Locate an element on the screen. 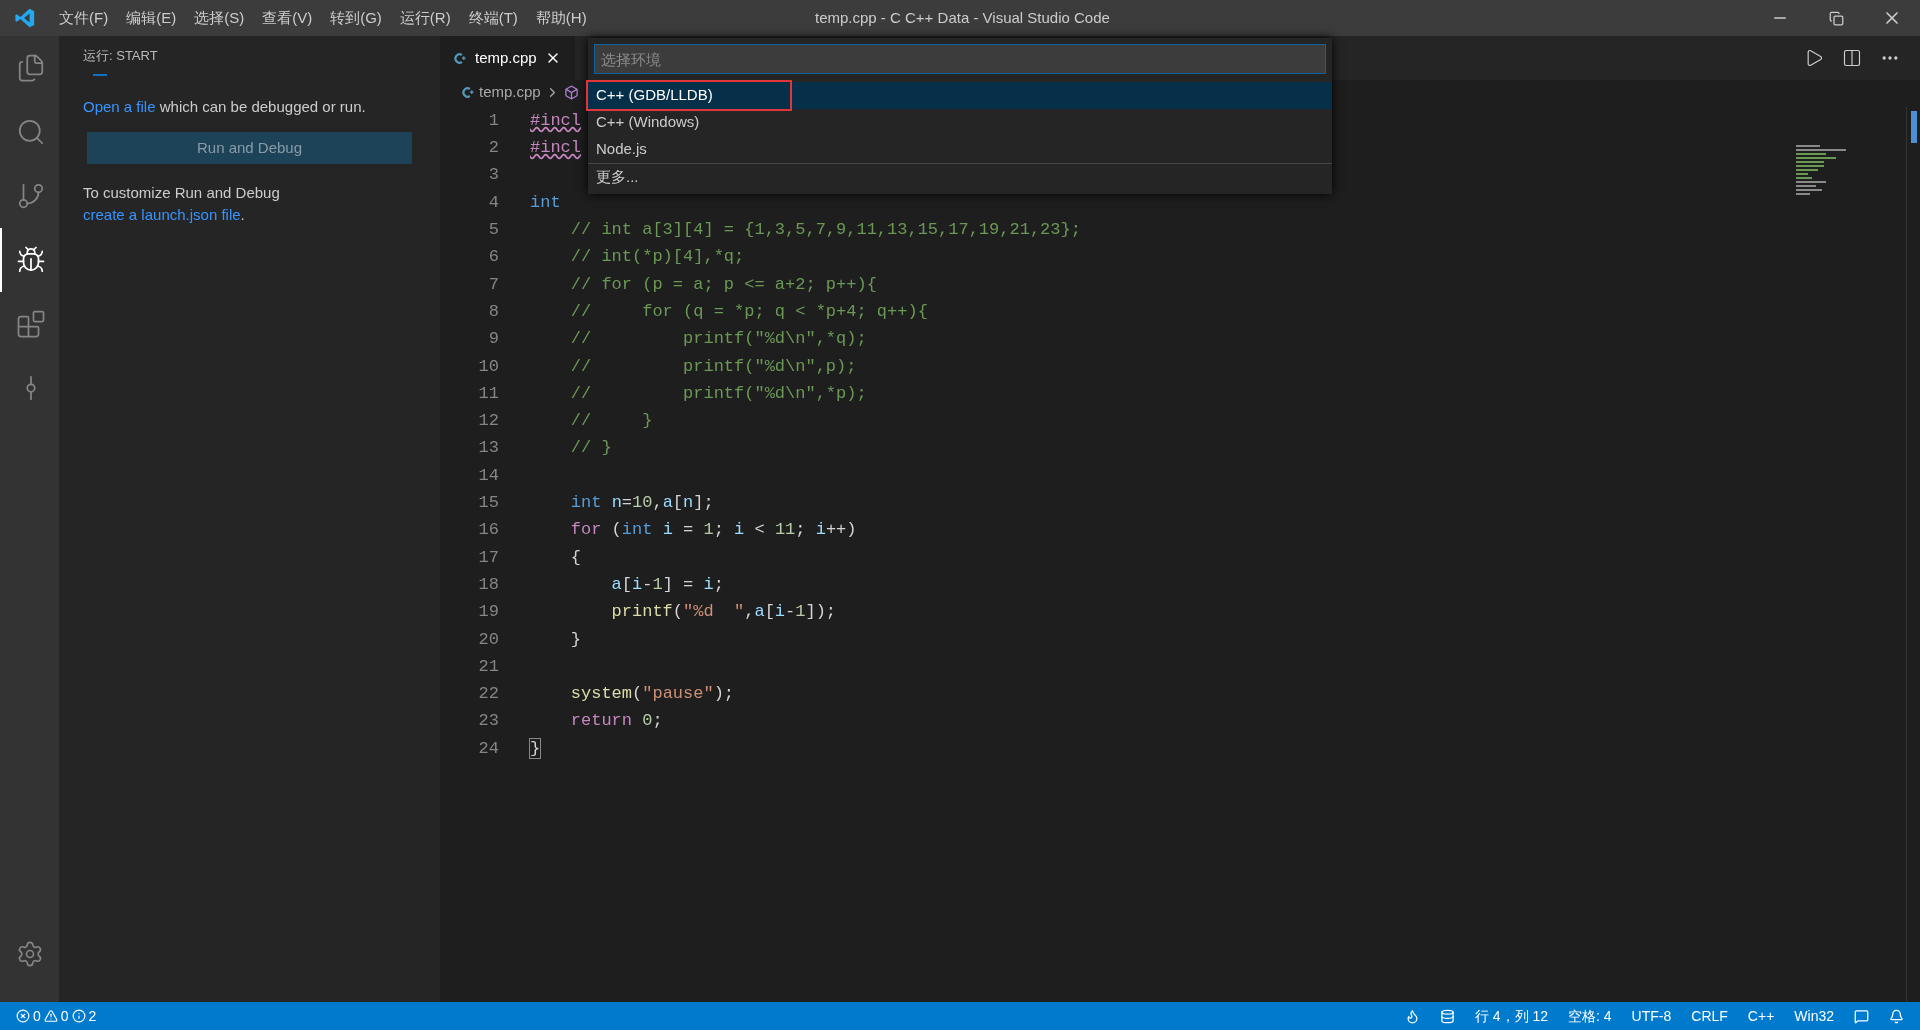 The width and height of the screenshot is (1920, 1030). line-number: 1 is located at coordinates (493, 120).